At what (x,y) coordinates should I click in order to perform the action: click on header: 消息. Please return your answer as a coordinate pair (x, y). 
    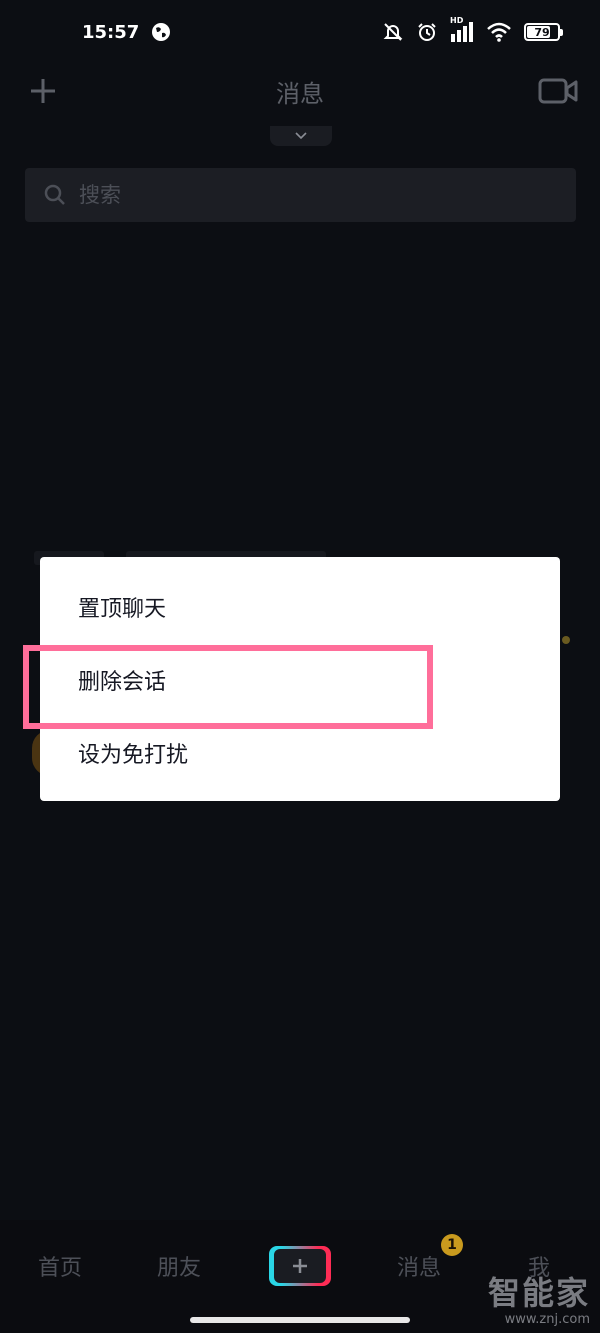
    Looking at the image, I should click on (300, 92).